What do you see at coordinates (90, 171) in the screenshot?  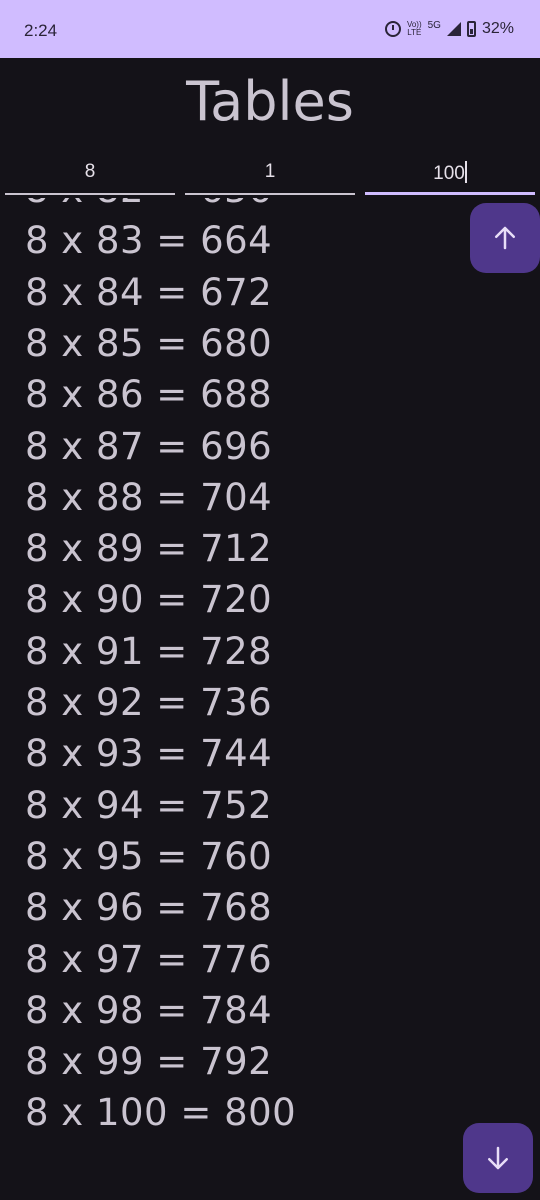 I see `number-field-value: 8` at bounding box center [90, 171].